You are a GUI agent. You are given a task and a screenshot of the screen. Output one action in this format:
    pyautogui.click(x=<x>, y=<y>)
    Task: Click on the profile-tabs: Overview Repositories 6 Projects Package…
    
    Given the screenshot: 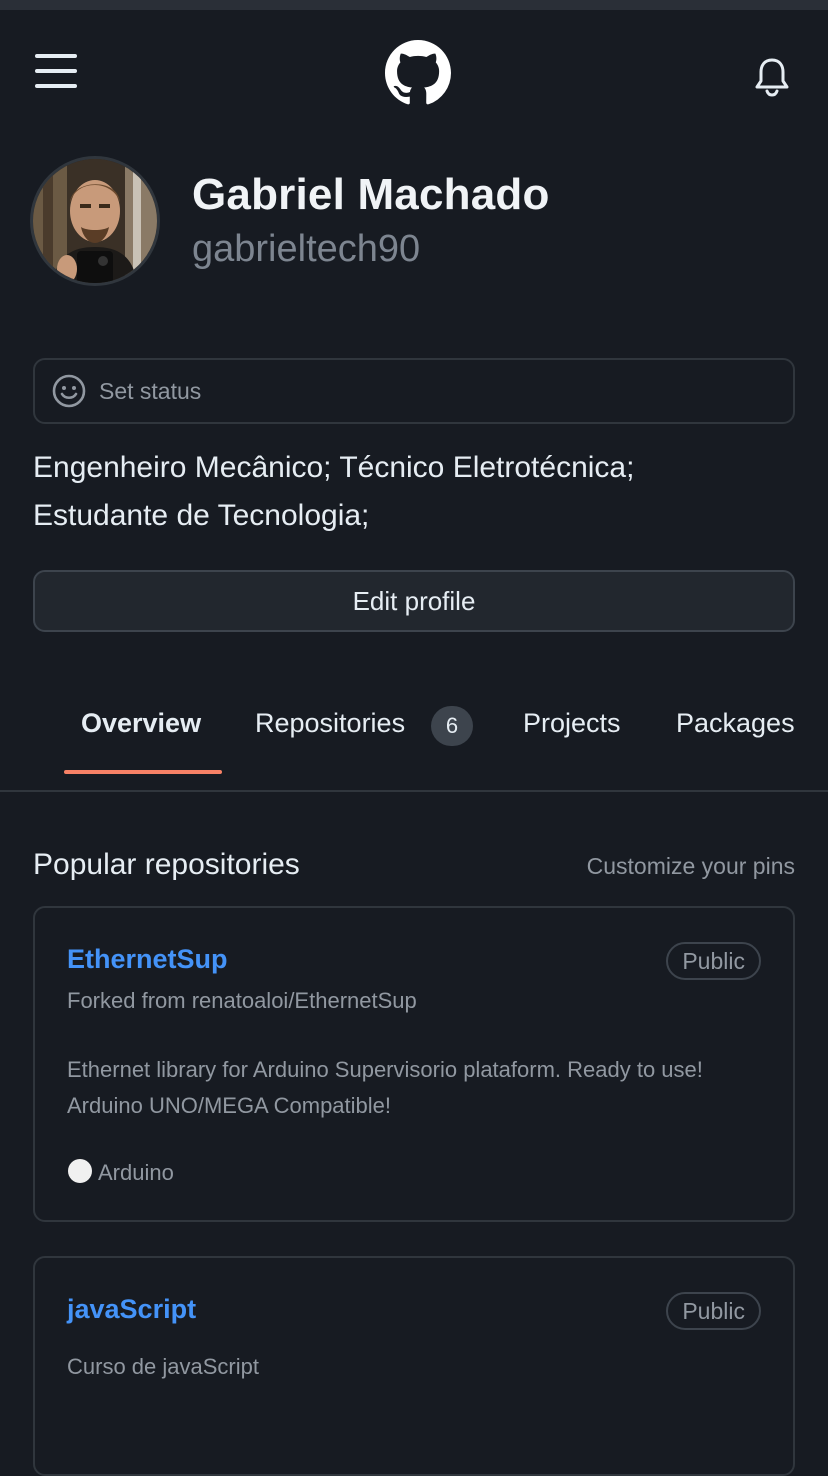 What is the action you would take?
    pyautogui.click(x=414, y=741)
    